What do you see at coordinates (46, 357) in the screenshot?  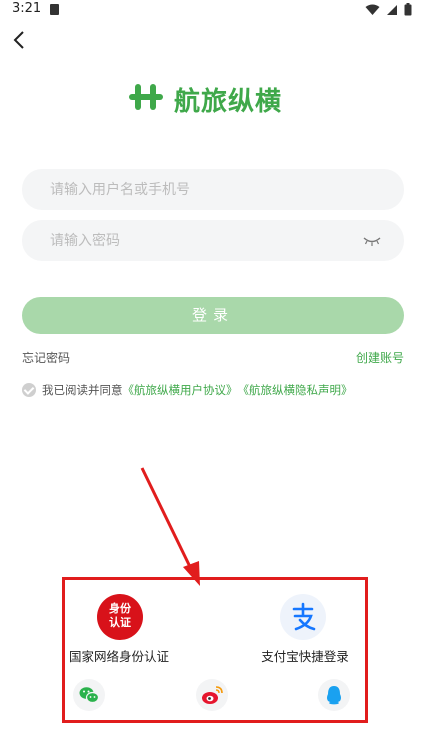 I see `forgot-password-link: 忘记密码` at bounding box center [46, 357].